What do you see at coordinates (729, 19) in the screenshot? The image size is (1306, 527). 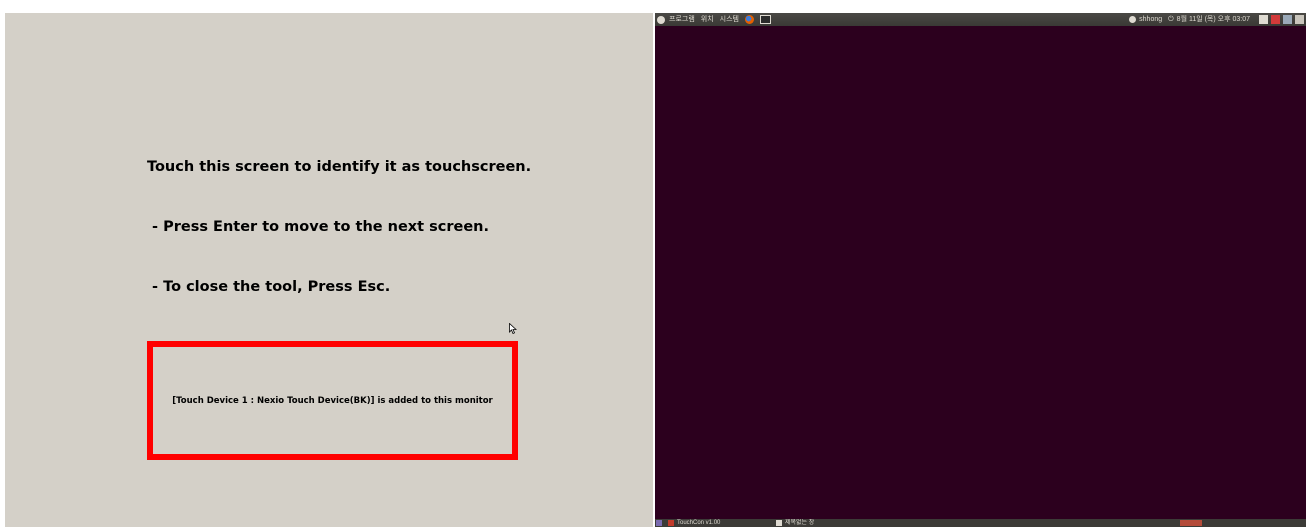 I see `menu-system: 시스템` at bounding box center [729, 19].